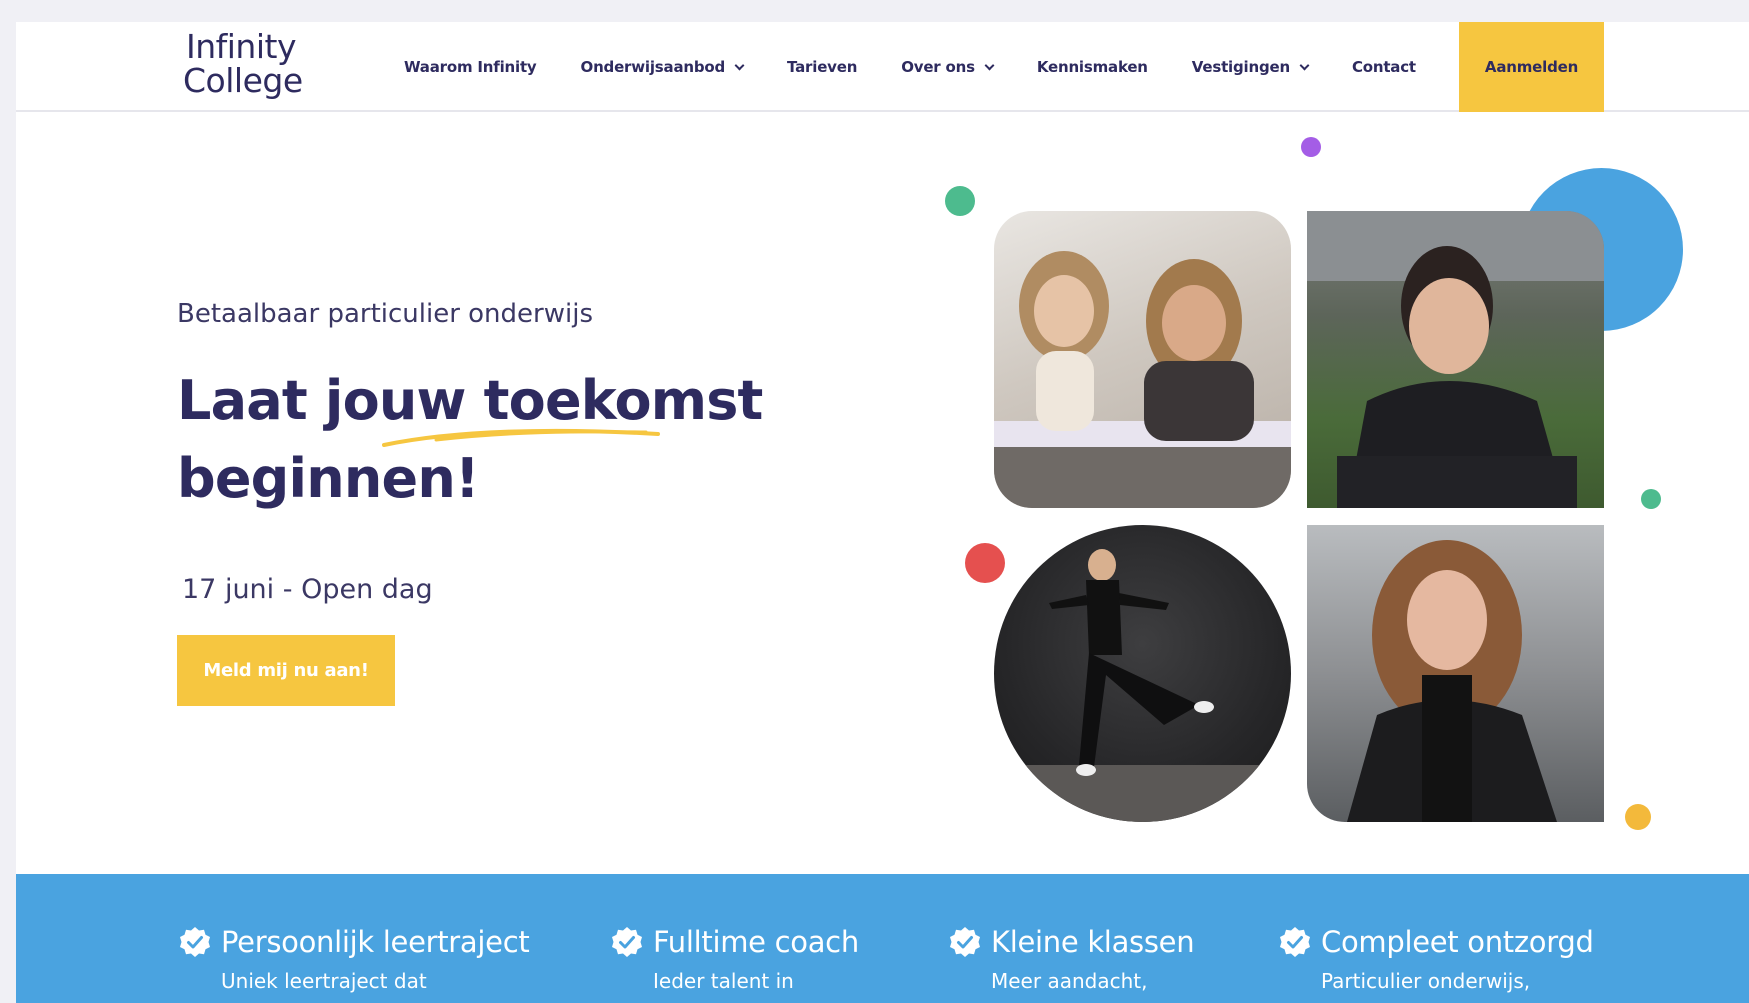  What do you see at coordinates (1311, 147) in the screenshot?
I see `decor-dot-purple` at bounding box center [1311, 147].